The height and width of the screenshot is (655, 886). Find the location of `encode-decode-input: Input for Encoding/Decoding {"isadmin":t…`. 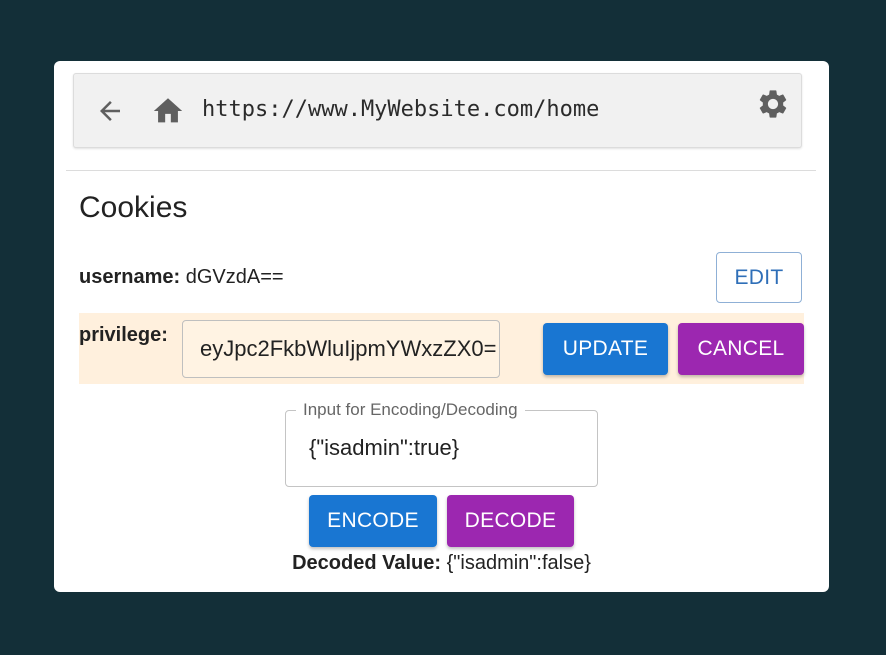

encode-decode-input: Input for Encoding/Decoding {"isadmin":t… is located at coordinates (441, 443).